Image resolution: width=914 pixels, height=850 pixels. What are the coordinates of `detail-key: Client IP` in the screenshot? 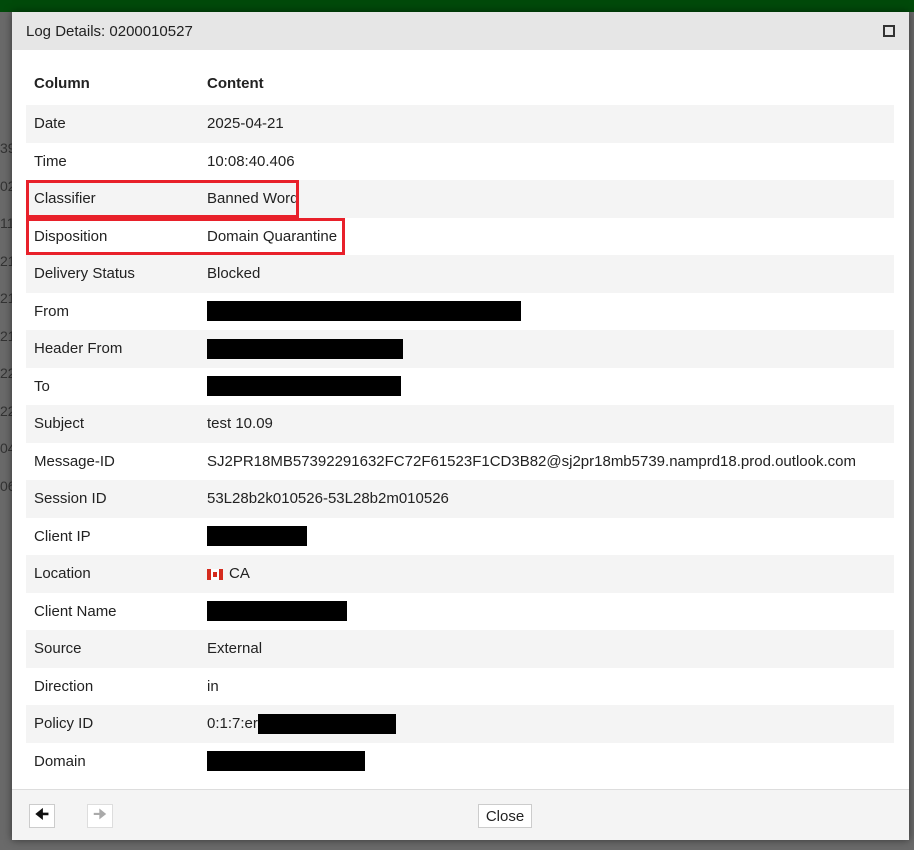 It's located at (62, 536).